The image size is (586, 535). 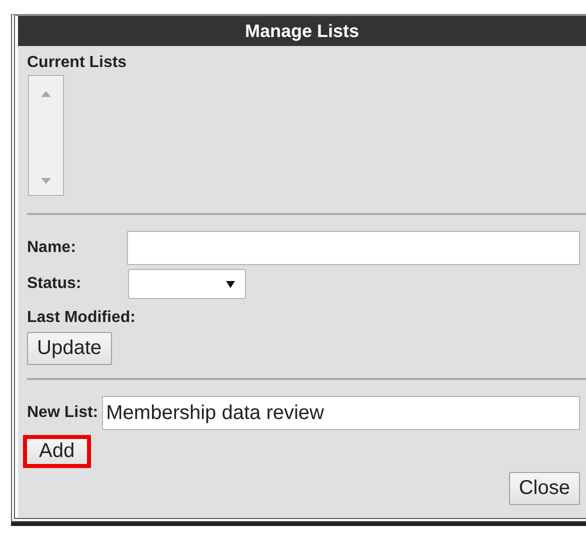 I want to click on close-button: Close, so click(x=544, y=488).